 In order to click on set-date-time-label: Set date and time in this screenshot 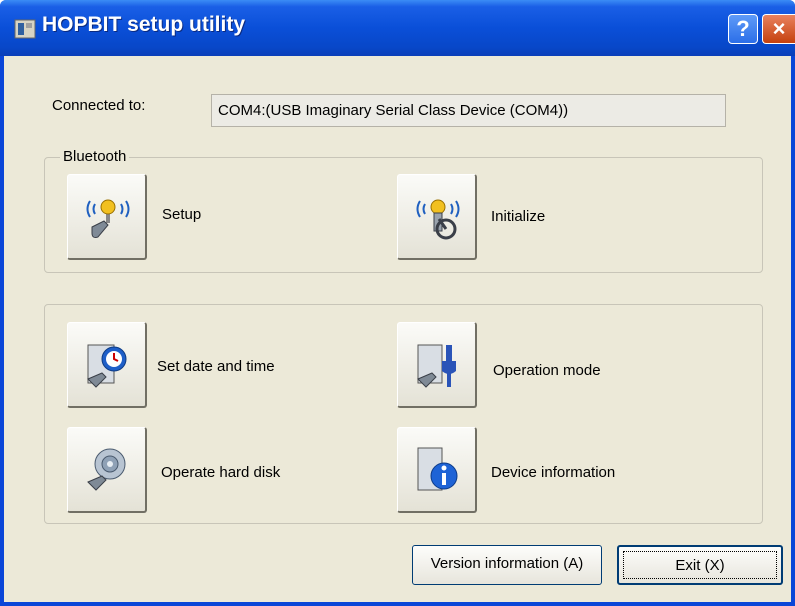, I will do `click(216, 366)`.